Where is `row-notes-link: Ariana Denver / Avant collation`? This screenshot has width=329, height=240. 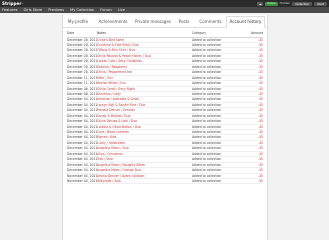 row-notes-link: Ariana Denver / Avant collation is located at coordinates (144, 176).